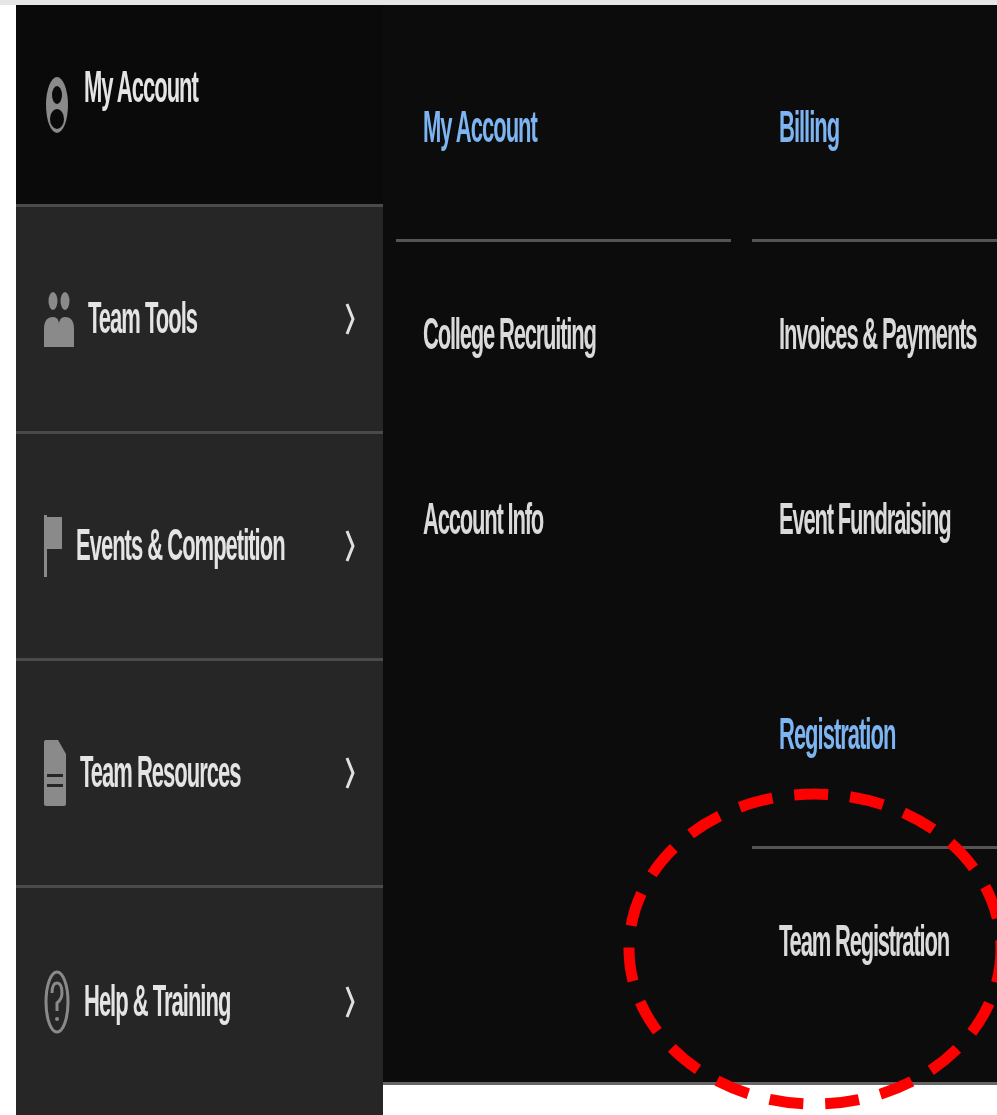 The height and width of the screenshot is (1115, 997). What do you see at coordinates (57, 1001) in the screenshot?
I see `help-icon` at bounding box center [57, 1001].